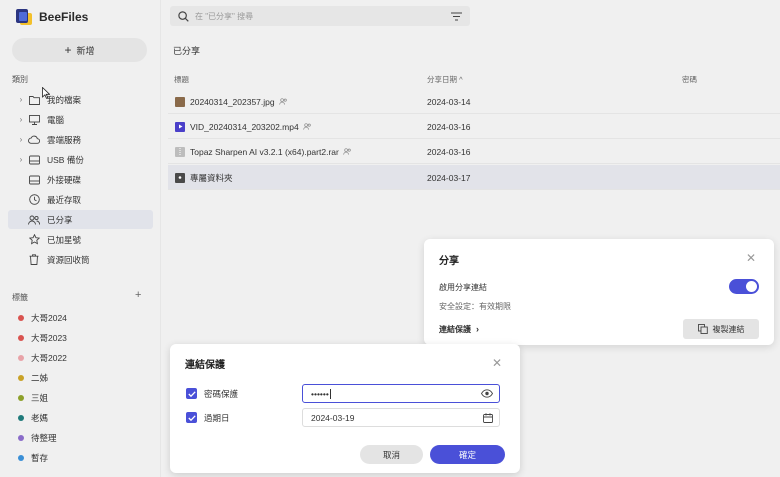  What do you see at coordinates (40, 398) in the screenshot?
I see `tag-label: 三姐` at bounding box center [40, 398].